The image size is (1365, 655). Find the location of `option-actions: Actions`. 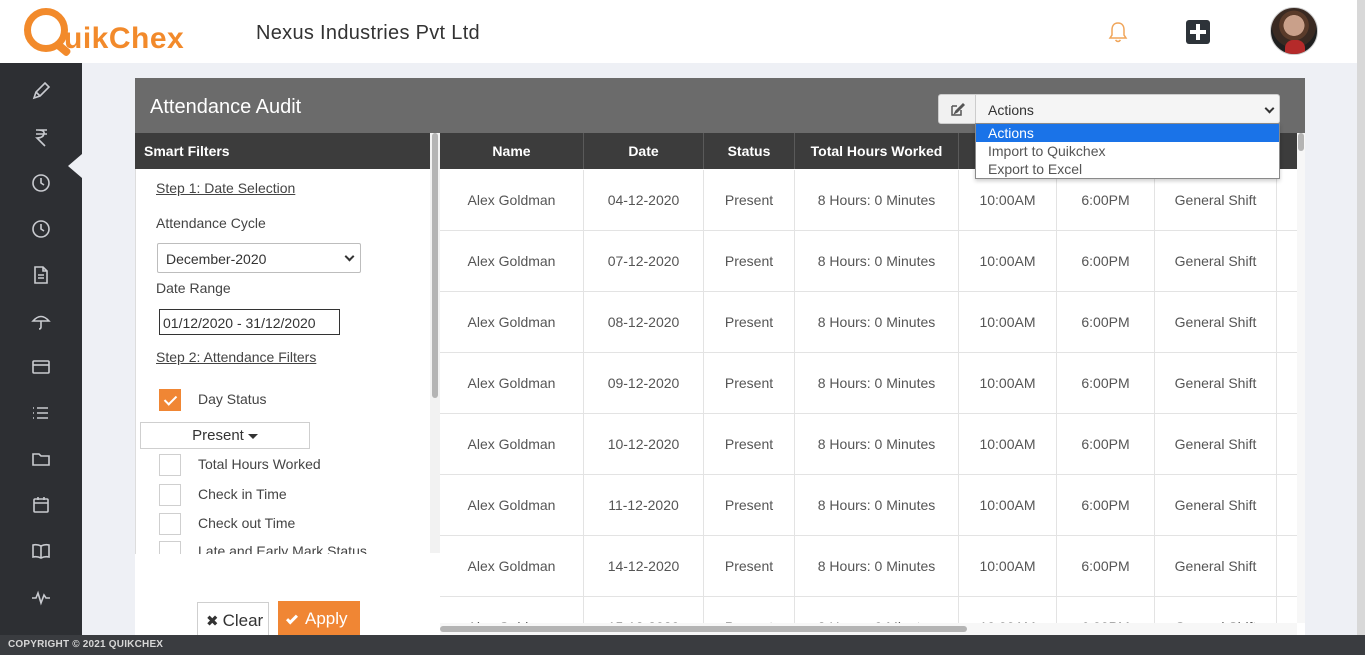

option-actions: Actions is located at coordinates (1127, 133).